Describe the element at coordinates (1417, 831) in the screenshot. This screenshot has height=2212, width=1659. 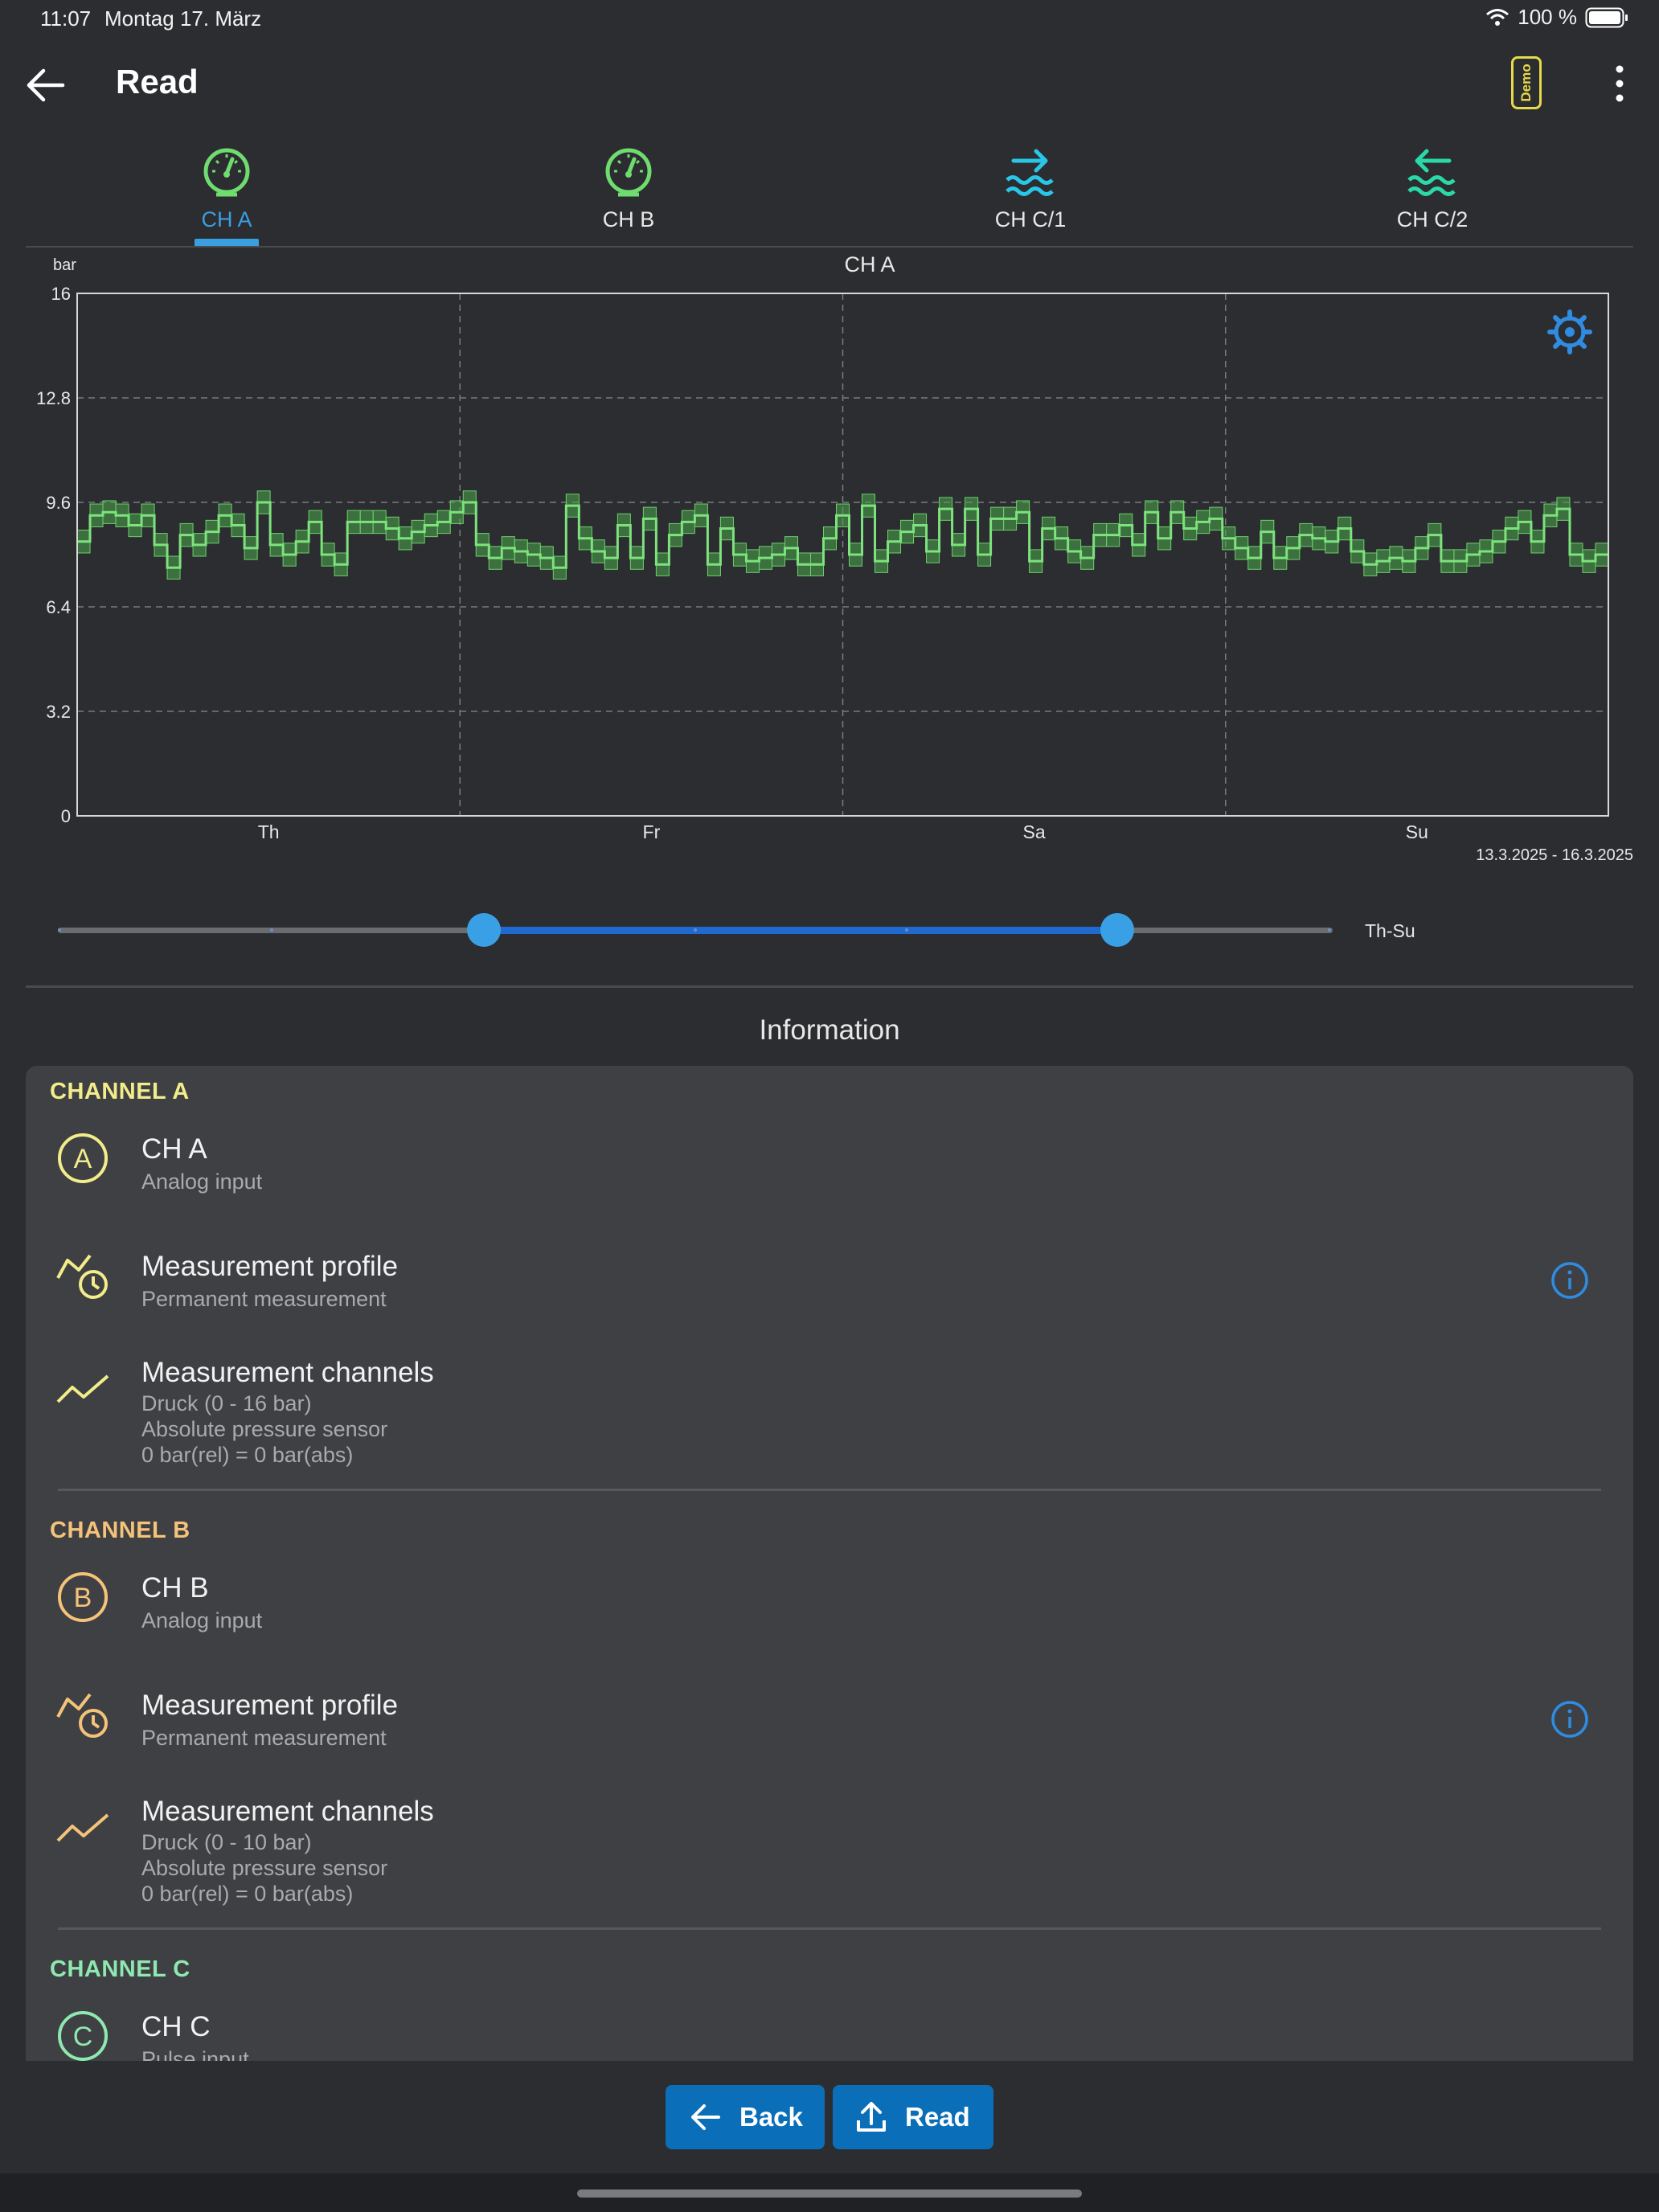
I see `x-tick-label: Su` at that location.